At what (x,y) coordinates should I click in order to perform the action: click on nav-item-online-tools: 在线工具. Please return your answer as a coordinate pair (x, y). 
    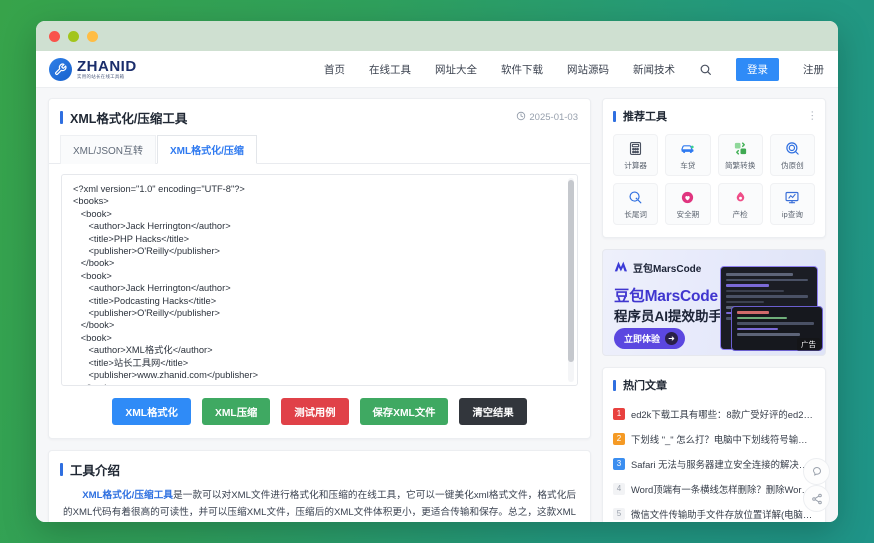
    Looking at the image, I should click on (390, 69).